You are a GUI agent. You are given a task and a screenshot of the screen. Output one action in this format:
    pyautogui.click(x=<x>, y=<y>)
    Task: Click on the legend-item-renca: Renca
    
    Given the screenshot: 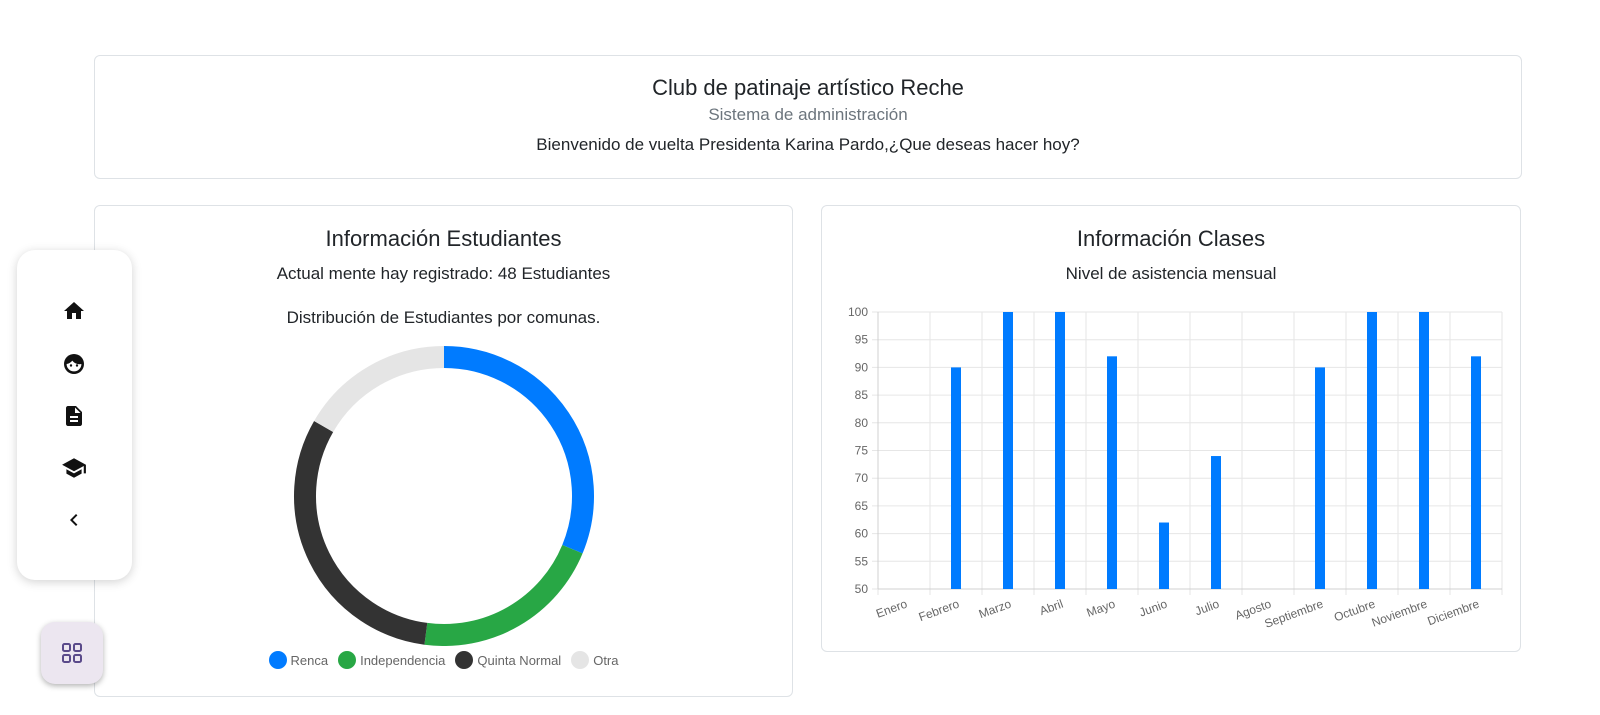 What is the action you would take?
    pyautogui.click(x=298, y=660)
    